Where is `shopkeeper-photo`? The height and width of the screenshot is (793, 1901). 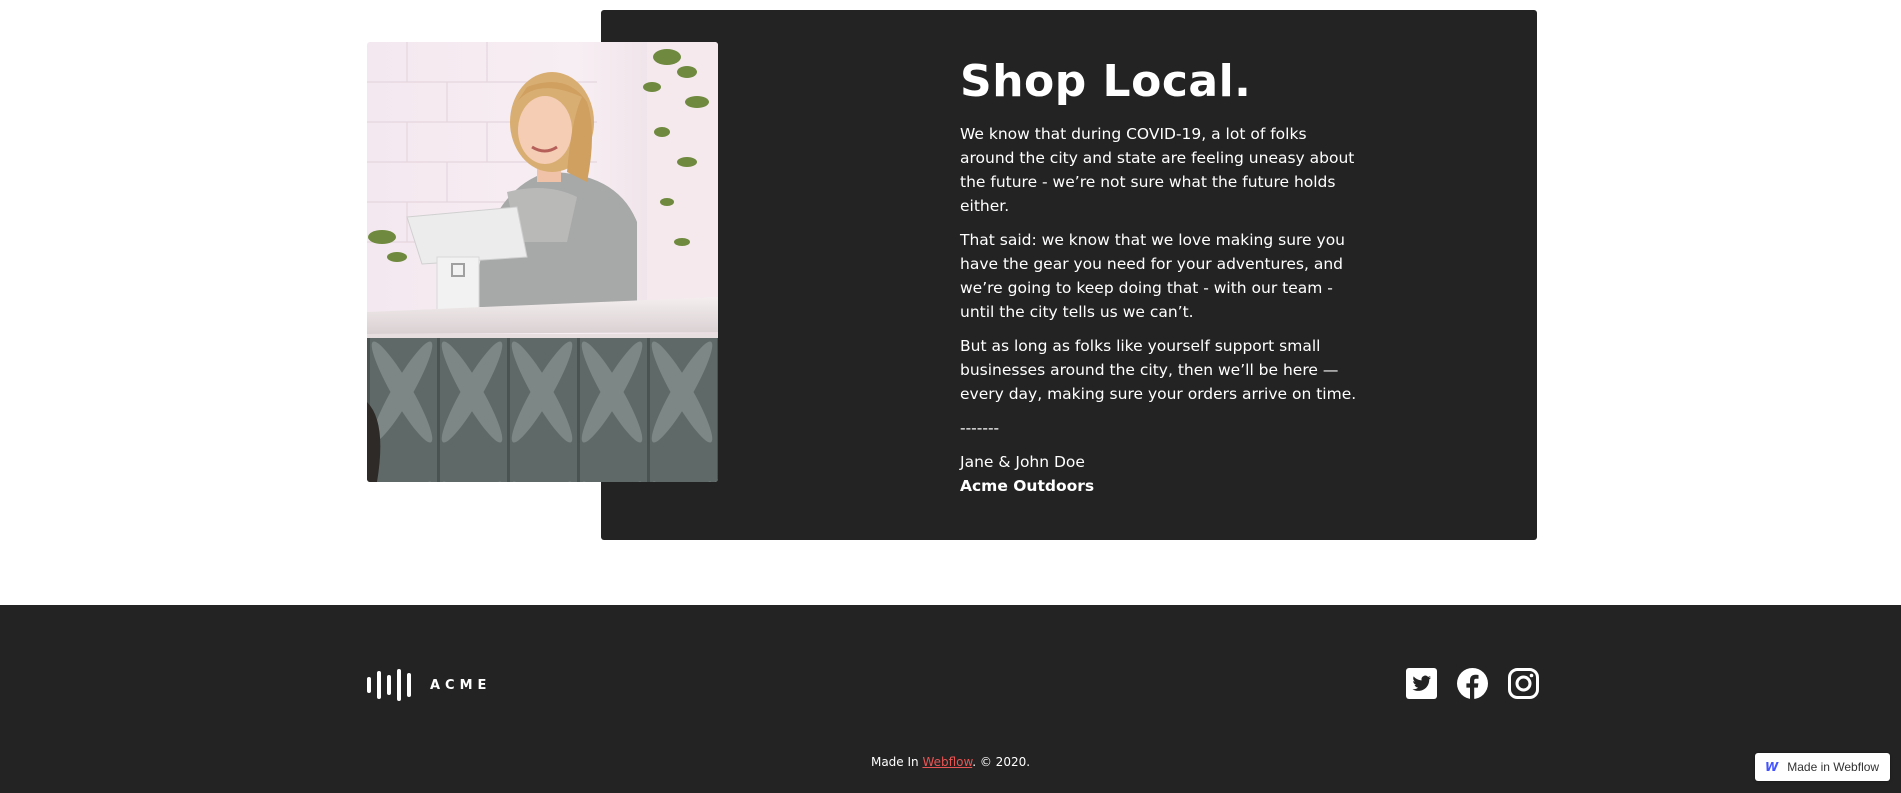
shopkeeper-photo is located at coordinates (542, 262).